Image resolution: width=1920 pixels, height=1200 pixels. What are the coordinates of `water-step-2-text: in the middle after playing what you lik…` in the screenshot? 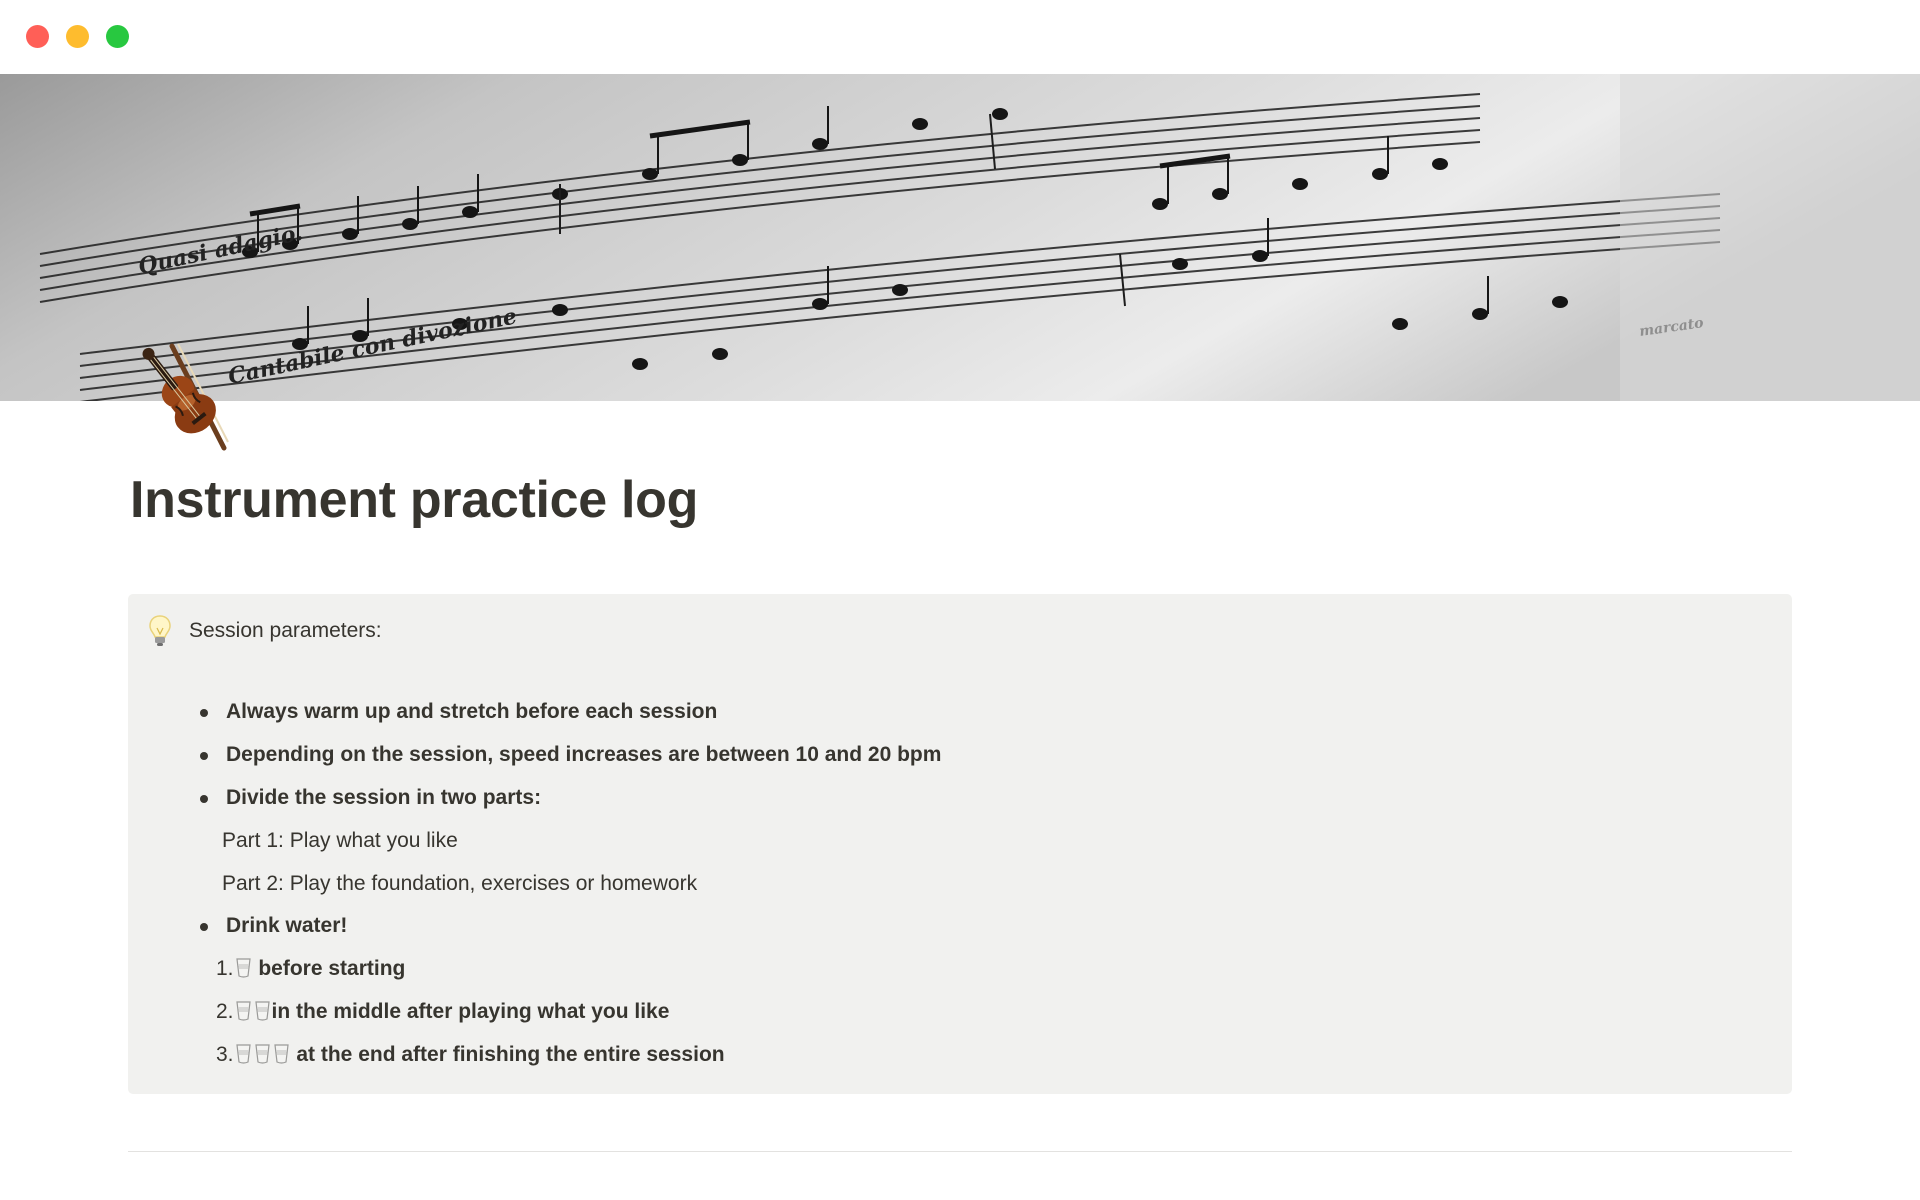 It's located at (470, 1011).